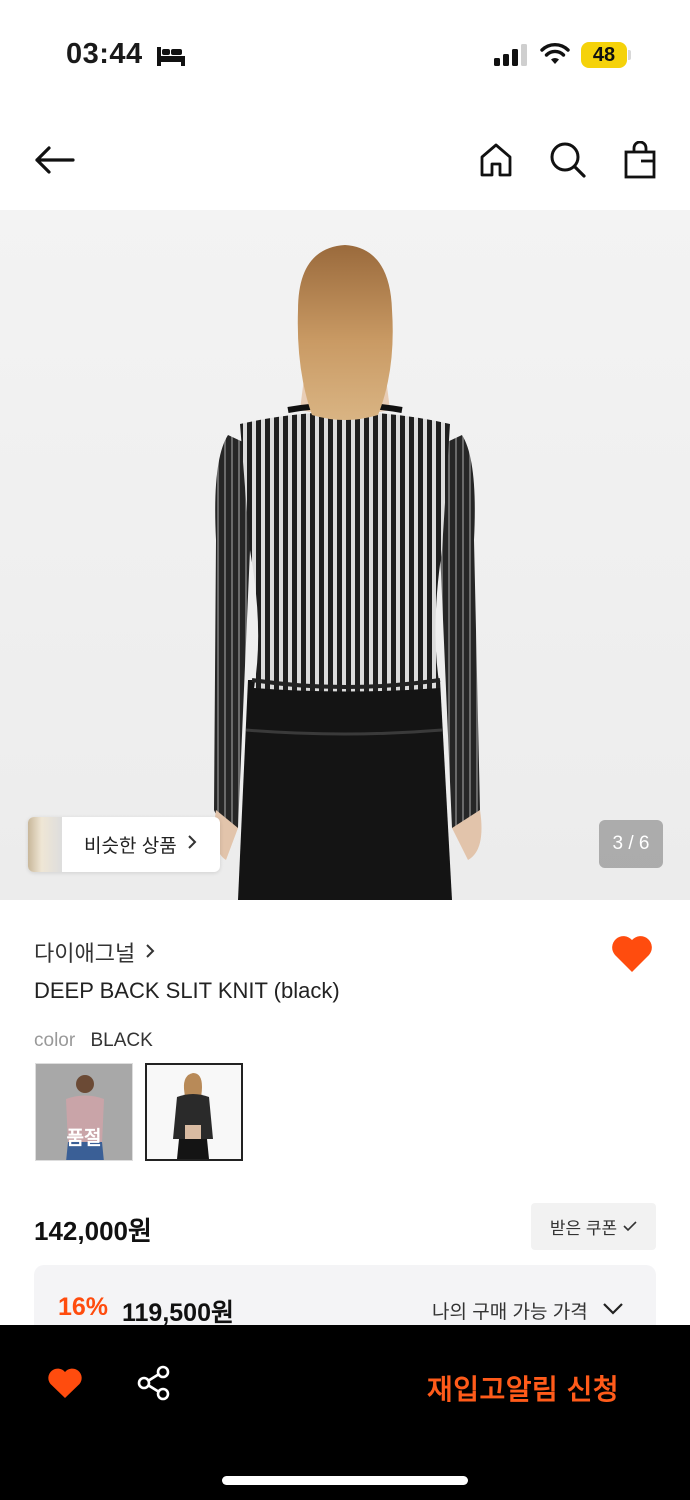 The height and width of the screenshot is (1500, 690). Describe the element at coordinates (345, 1412) in the screenshot. I see `bottom-action-bar: 재입고알림 신청` at that location.